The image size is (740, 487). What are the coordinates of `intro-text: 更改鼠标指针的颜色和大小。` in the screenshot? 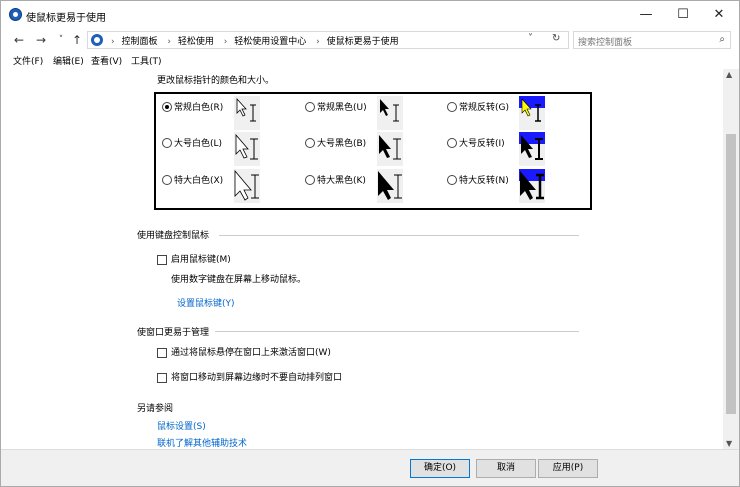 It's located at (216, 81).